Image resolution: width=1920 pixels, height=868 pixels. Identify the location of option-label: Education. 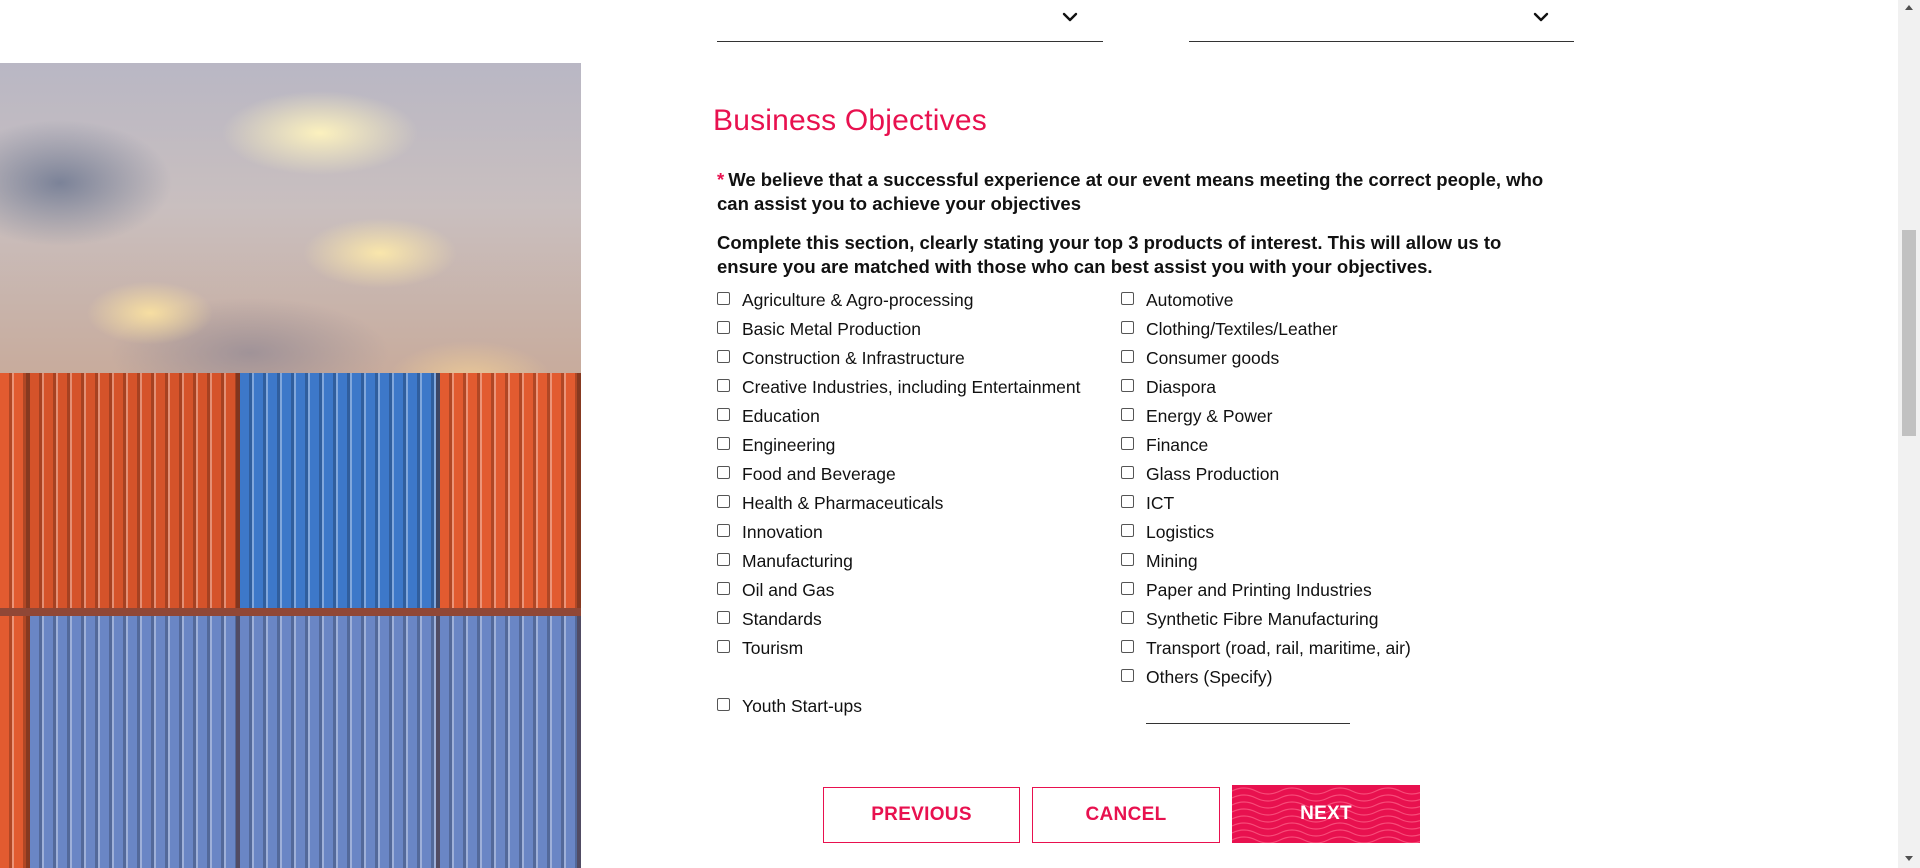
(781, 416).